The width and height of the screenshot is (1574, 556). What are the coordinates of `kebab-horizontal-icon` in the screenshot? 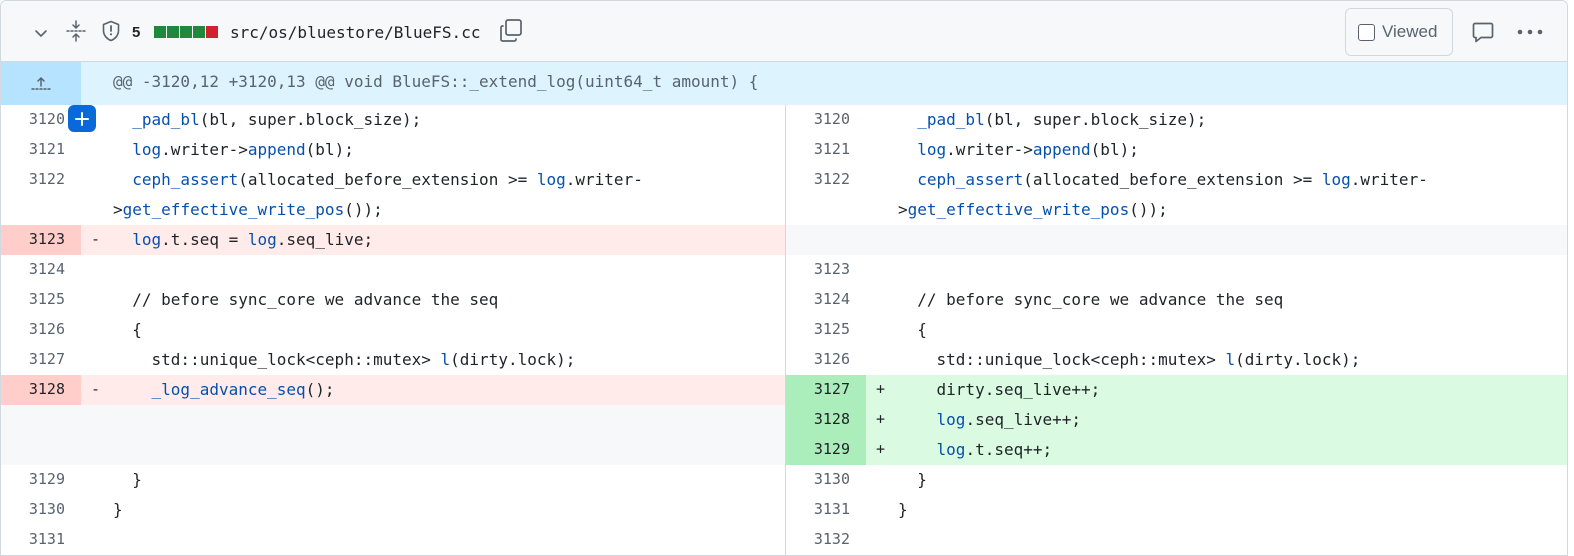 It's located at (1530, 32).